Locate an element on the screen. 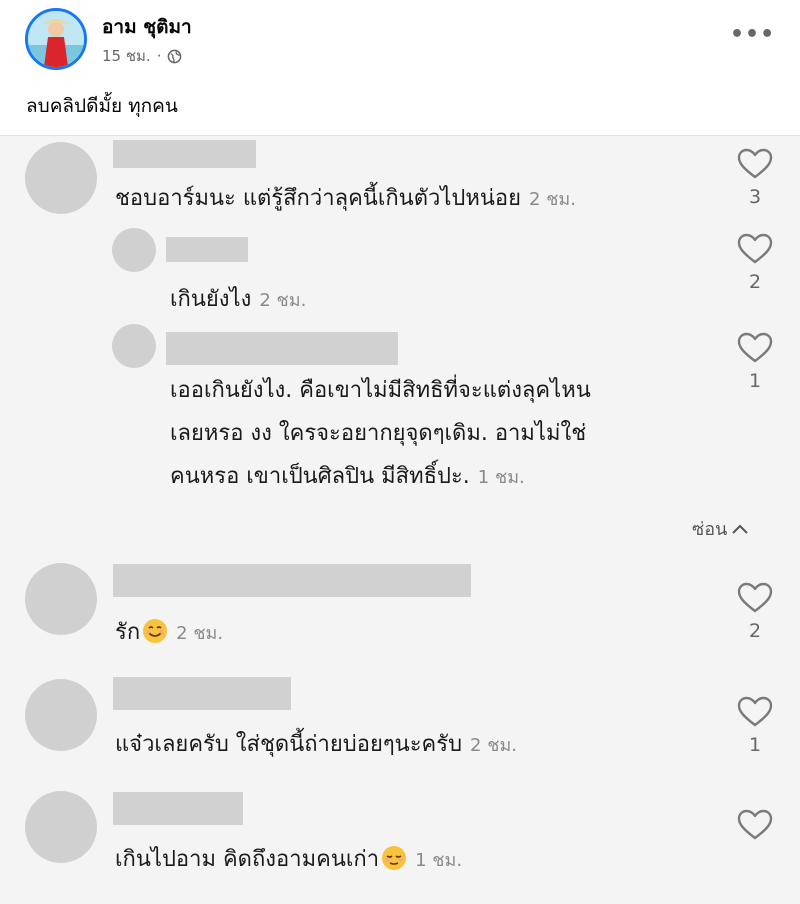 The width and height of the screenshot is (800, 904). post-meta: 15 ชม. · is located at coordinates (142, 56).